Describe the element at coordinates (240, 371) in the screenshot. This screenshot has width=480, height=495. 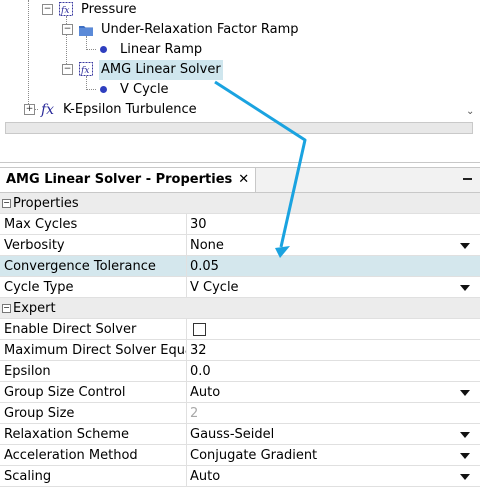
I see `property-row-epsilon: Epsilon 0.0` at that location.